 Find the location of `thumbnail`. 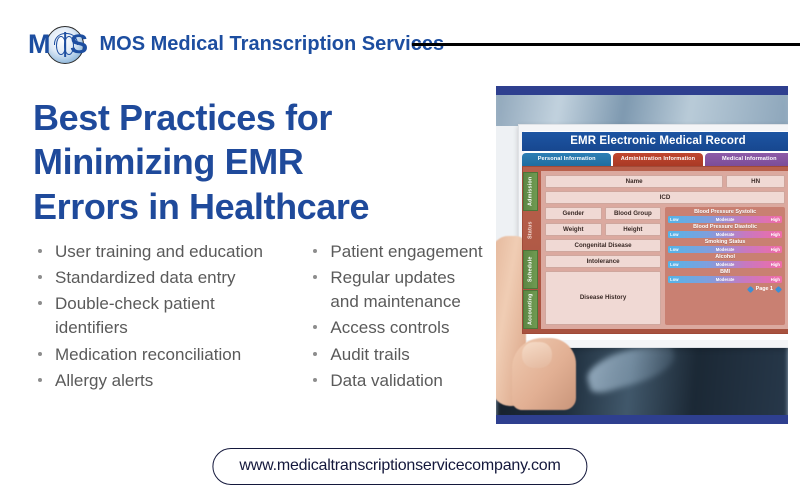

thumbnail is located at coordinates (537, 355).